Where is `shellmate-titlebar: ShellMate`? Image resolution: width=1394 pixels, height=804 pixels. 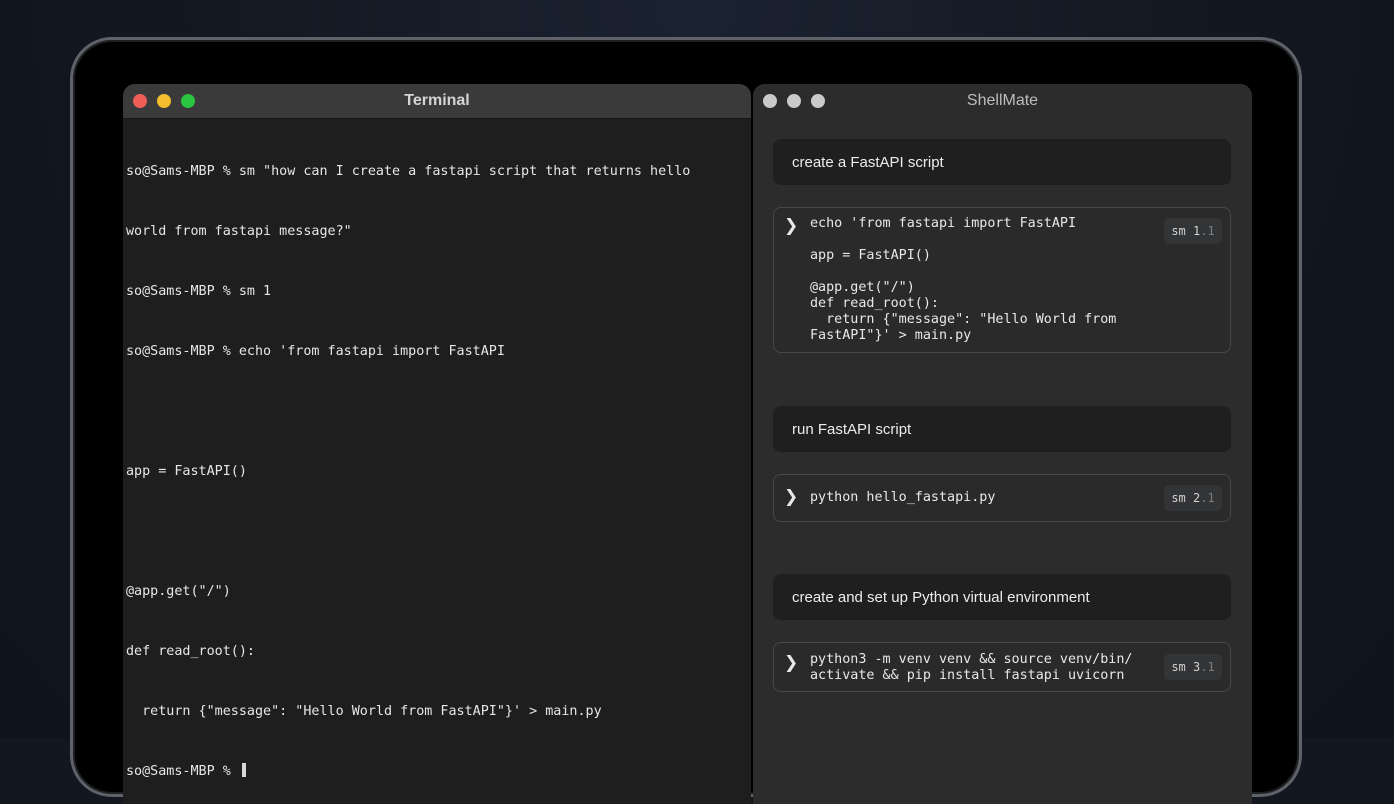 shellmate-titlebar: ShellMate is located at coordinates (1002, 101).